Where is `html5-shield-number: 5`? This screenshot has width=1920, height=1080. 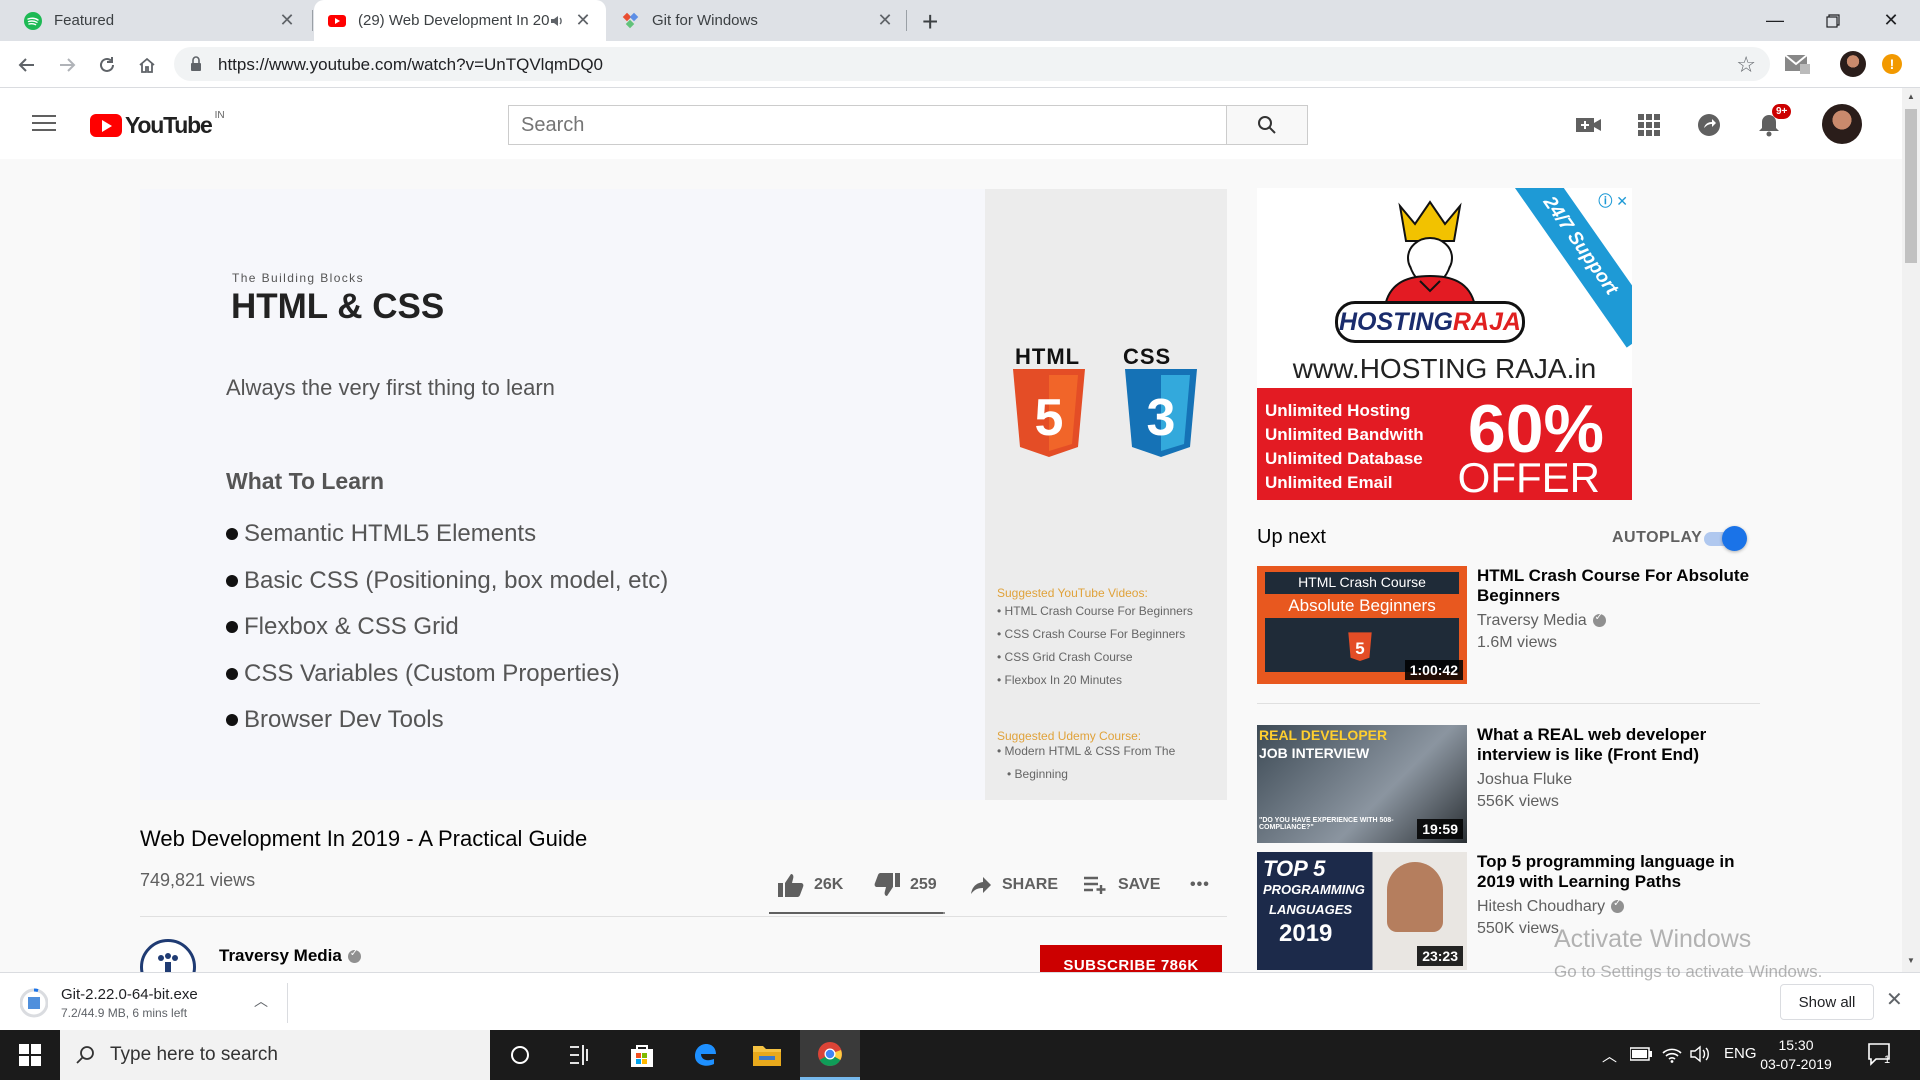
html5-shield-number: 5 is located at coordinates (1049, 418).